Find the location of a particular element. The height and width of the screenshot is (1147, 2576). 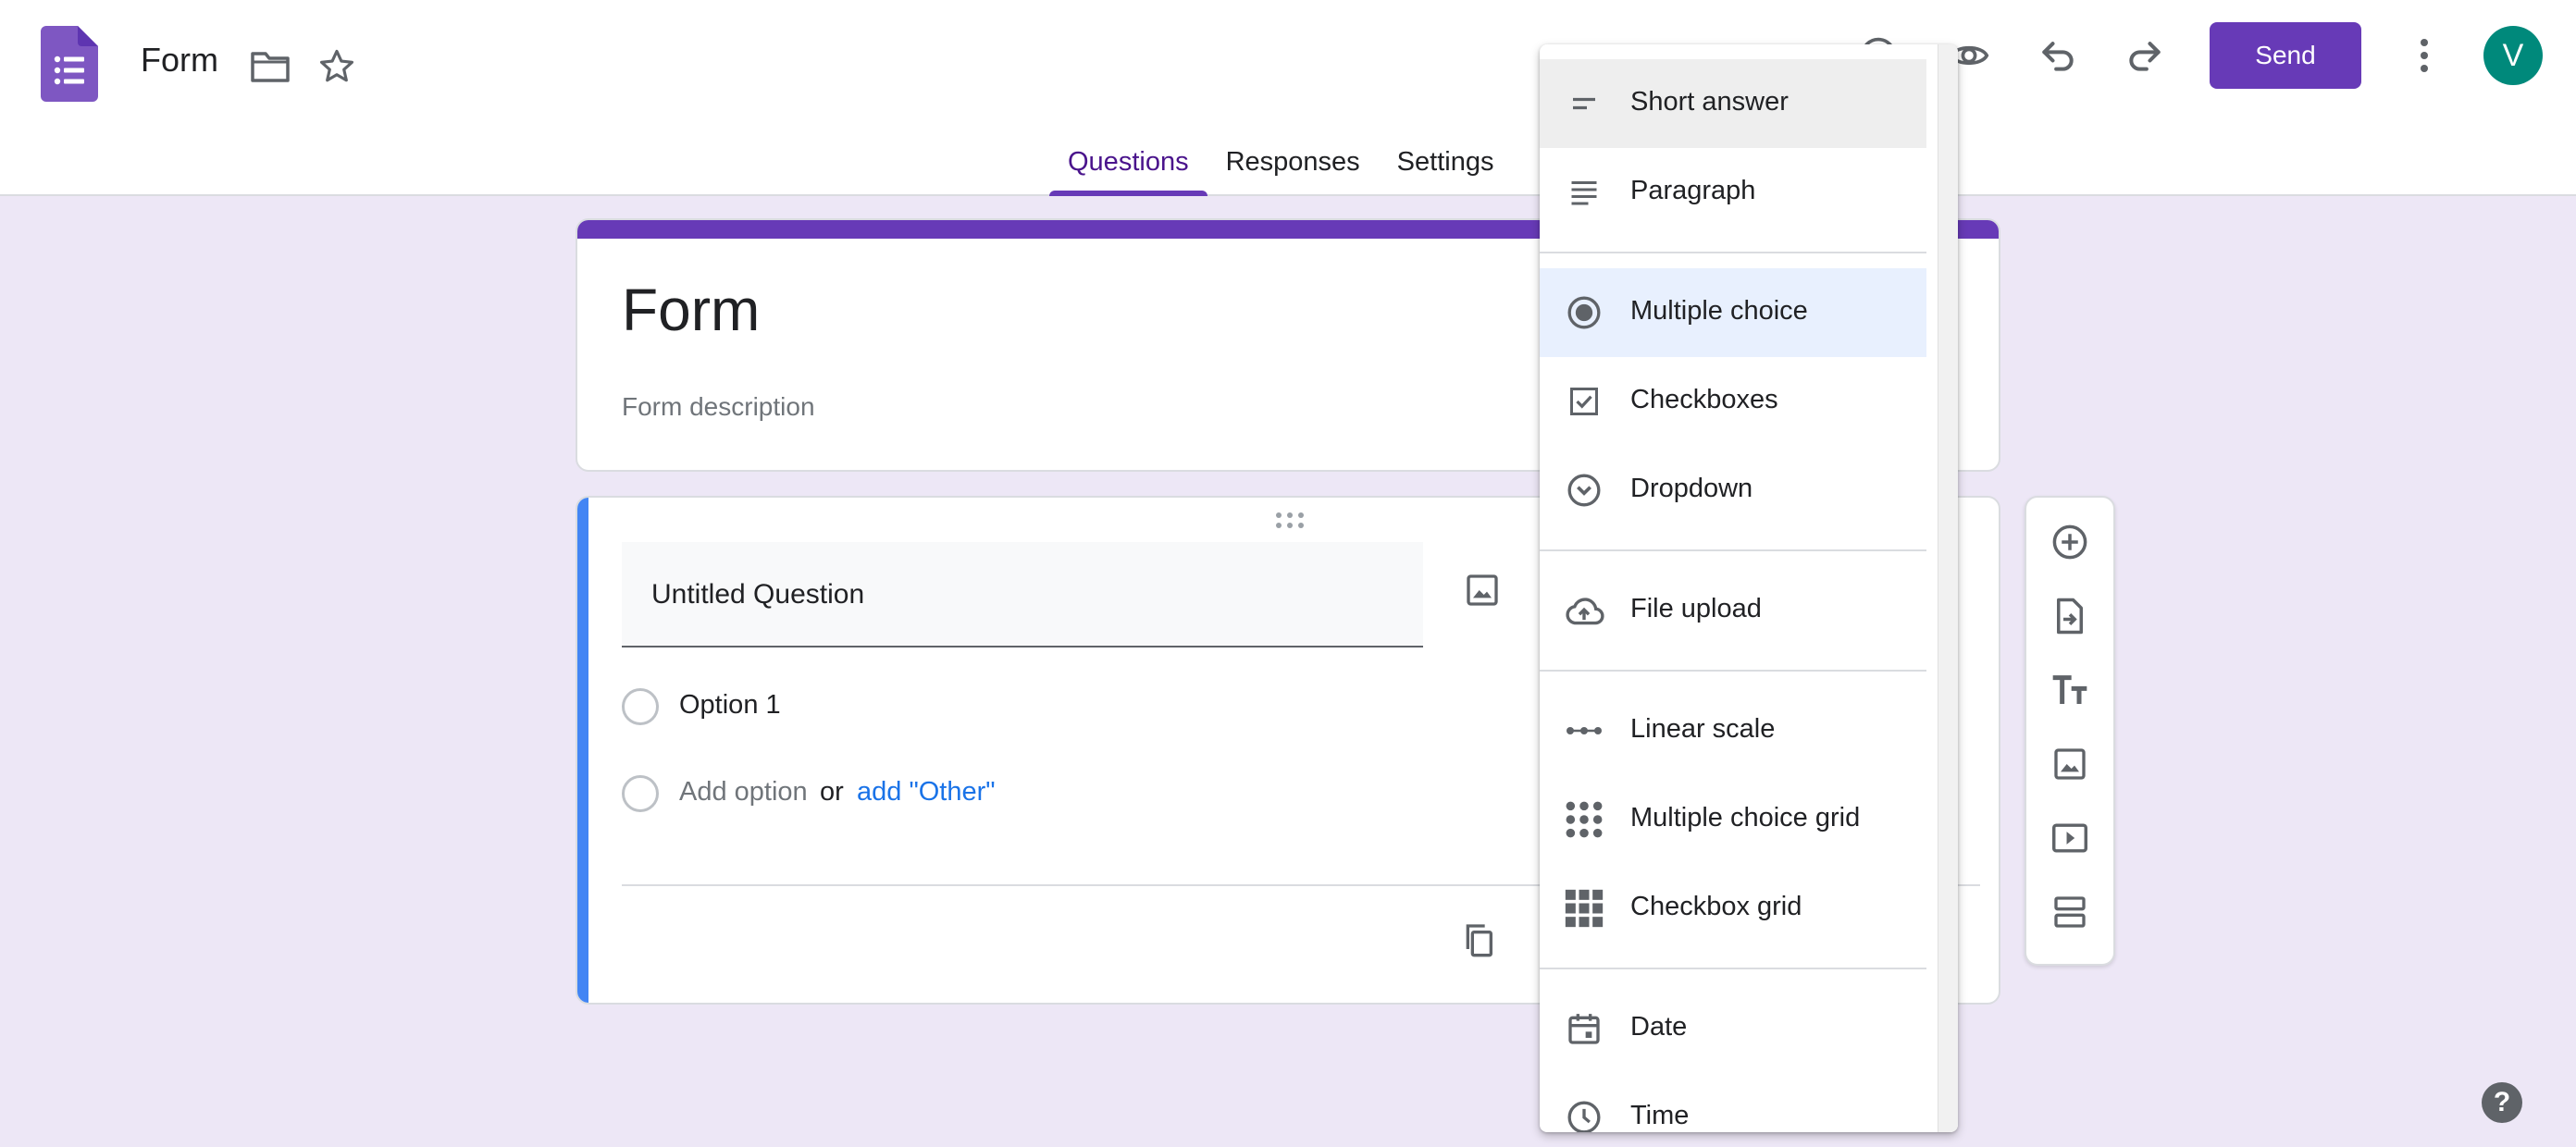

document-title: Form is located at coordinates (180, 60).